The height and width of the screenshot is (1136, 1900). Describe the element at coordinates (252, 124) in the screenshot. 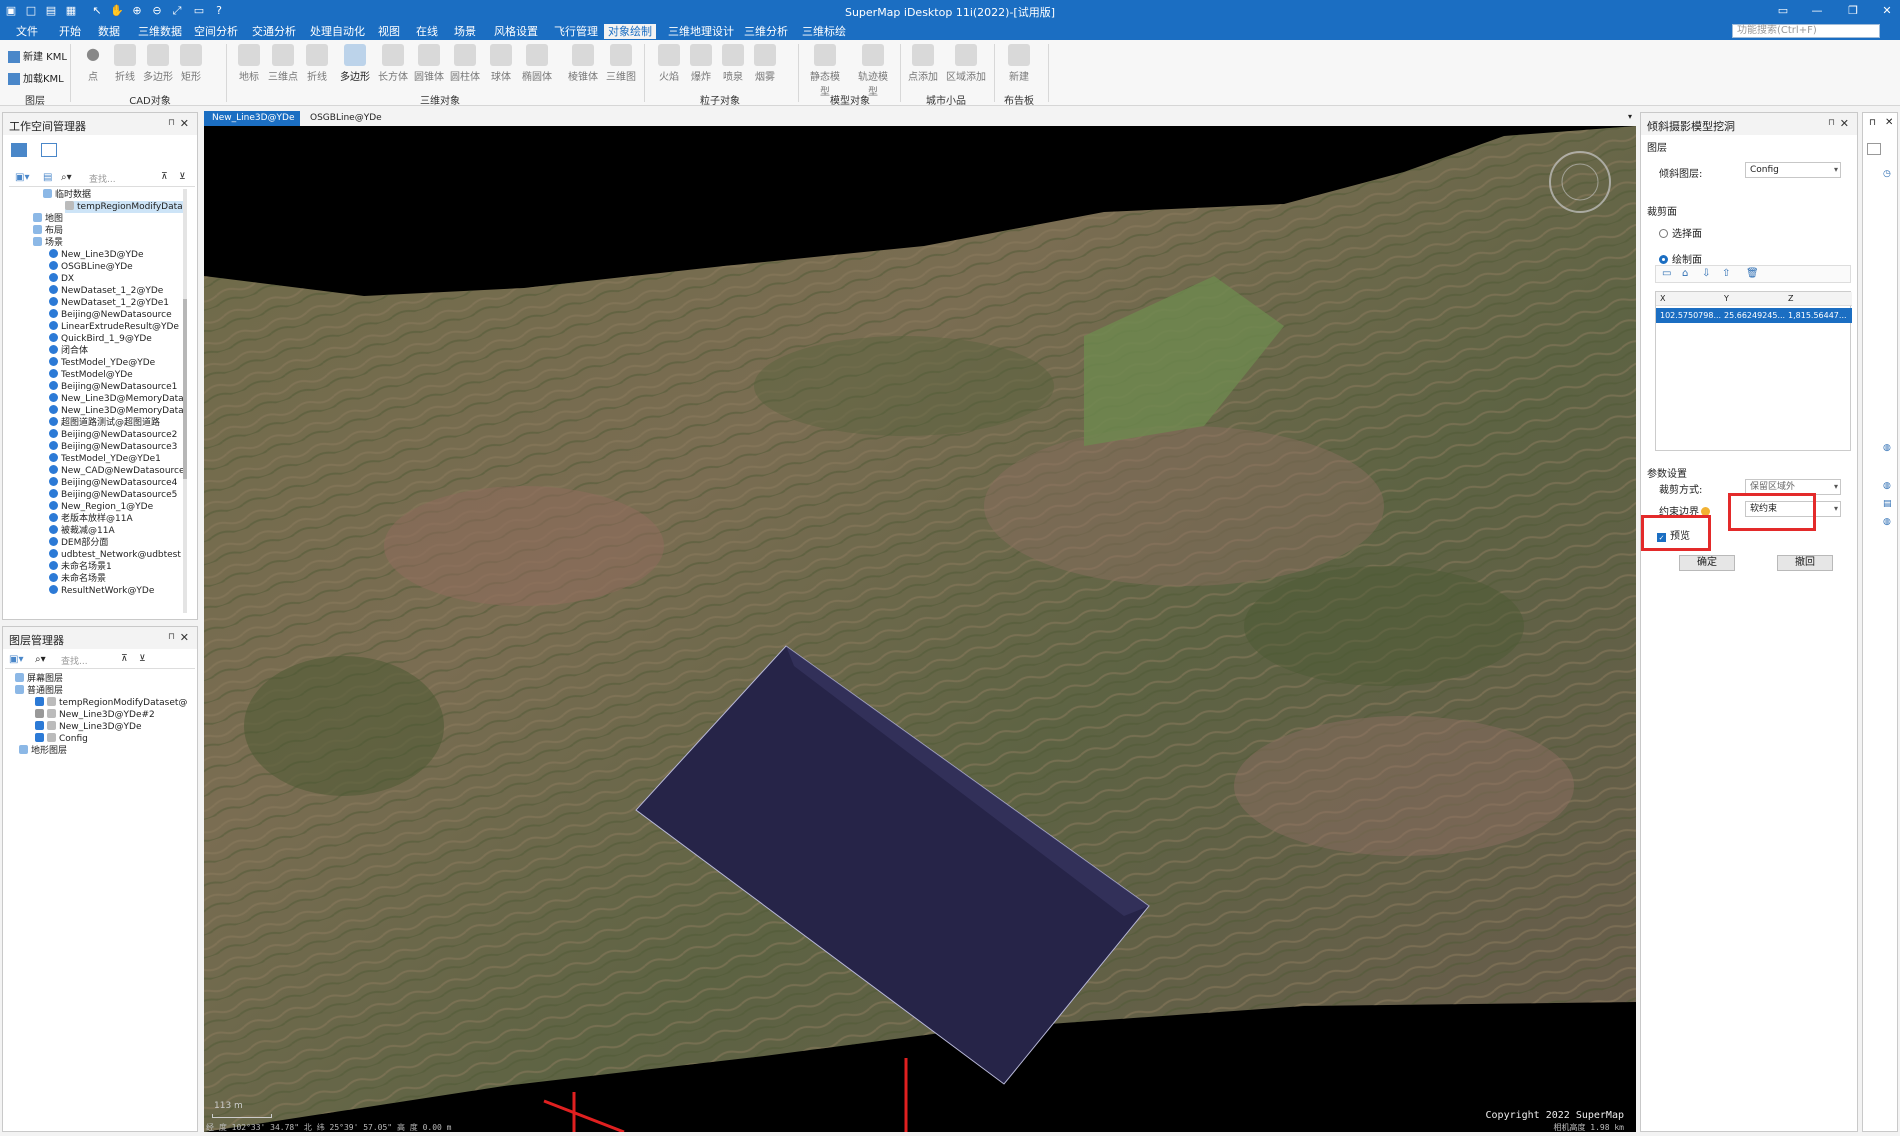

I see `tab-new-line3d: New_Line3D@YDe✕` at that location.